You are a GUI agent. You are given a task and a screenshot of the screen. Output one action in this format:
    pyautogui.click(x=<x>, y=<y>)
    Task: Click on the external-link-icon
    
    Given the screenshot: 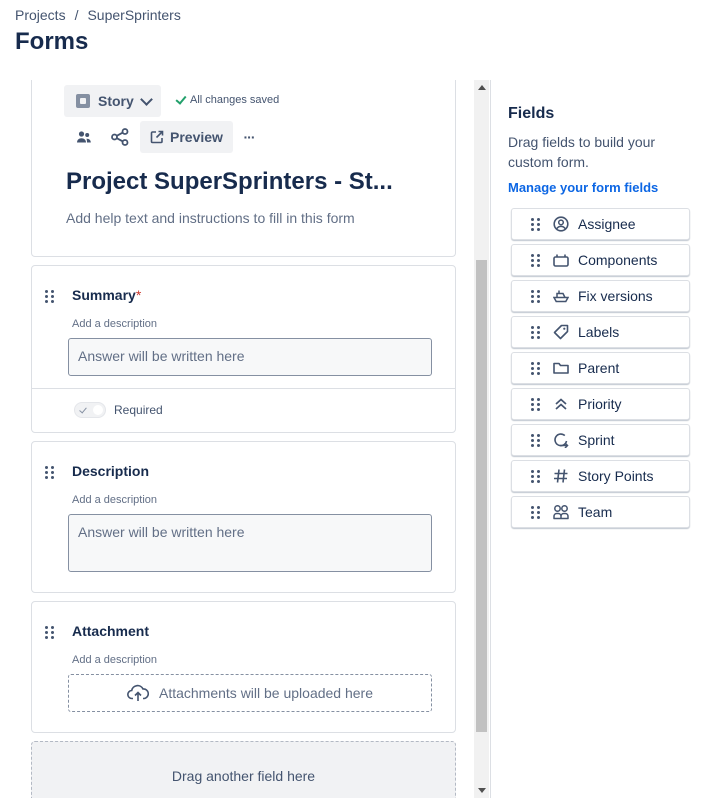 What is the action you would take?
    pyautogui.click(x=157, y=137)
    